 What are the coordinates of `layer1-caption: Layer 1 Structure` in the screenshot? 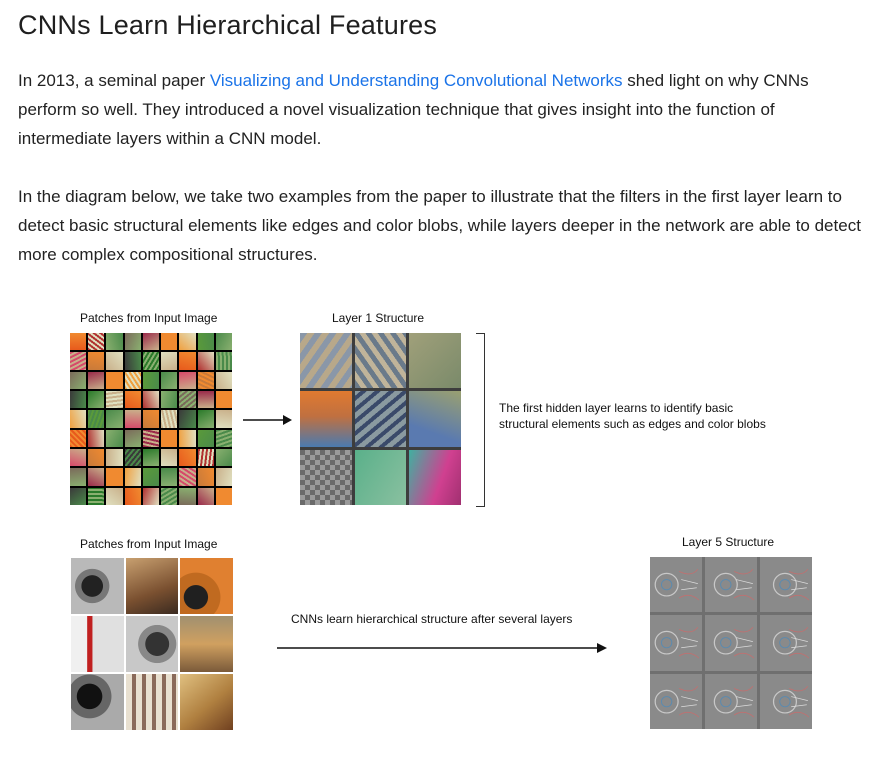 It's located at (378, 318).